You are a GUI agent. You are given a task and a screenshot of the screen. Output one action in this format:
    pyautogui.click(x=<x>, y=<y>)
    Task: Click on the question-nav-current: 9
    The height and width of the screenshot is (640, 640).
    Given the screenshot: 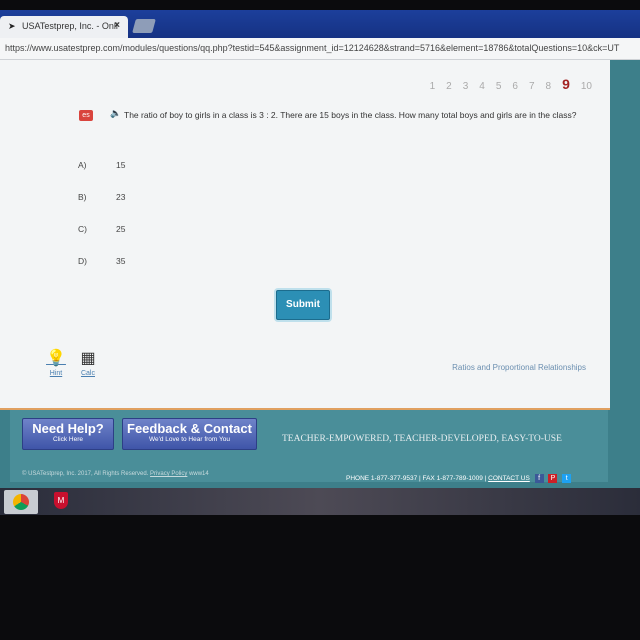 What is the action you would take?
    pyautogui.click(x=566, y=84)
    